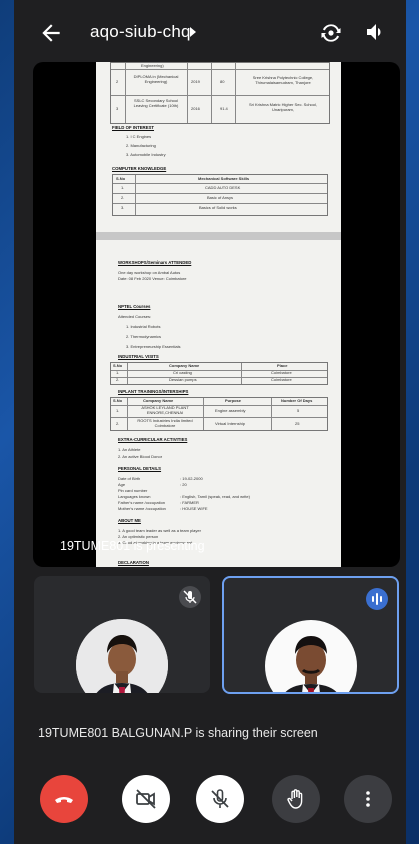  What do you see at coordinates (222, 81) in the screenshot?
I see `edu-cell: 80` at bounding box center [222, 81].